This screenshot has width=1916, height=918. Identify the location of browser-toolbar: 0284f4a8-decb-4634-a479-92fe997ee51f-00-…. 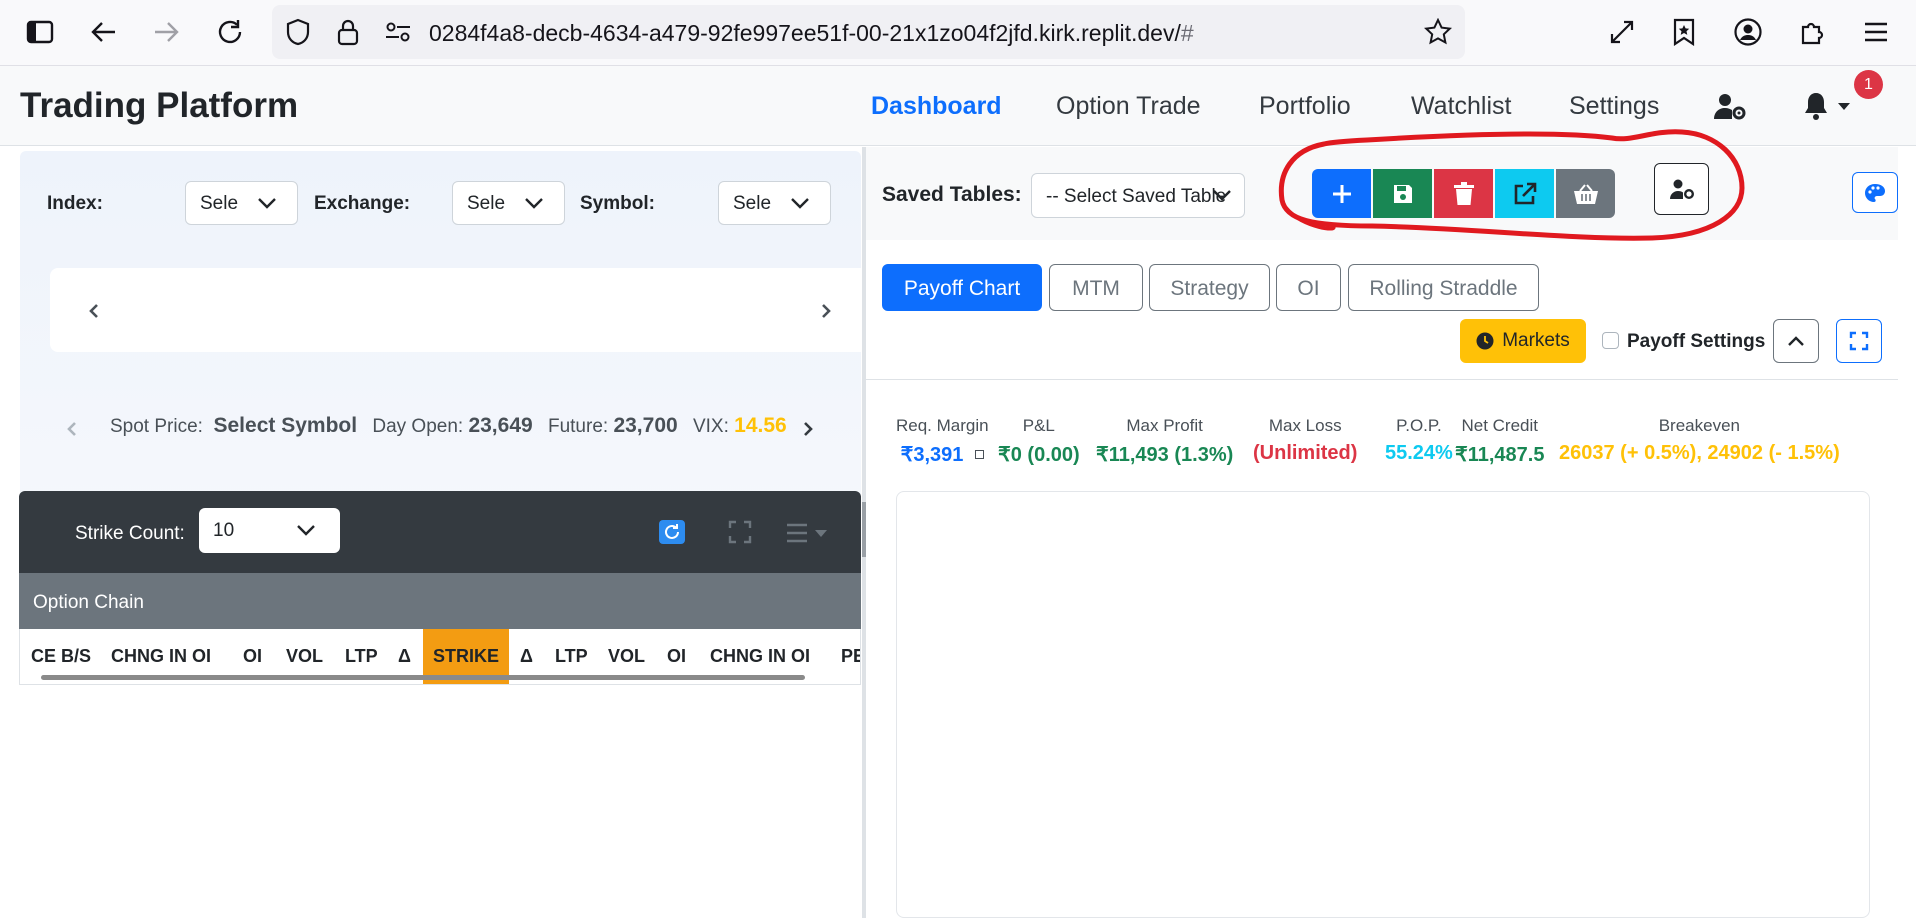
(958, 33).